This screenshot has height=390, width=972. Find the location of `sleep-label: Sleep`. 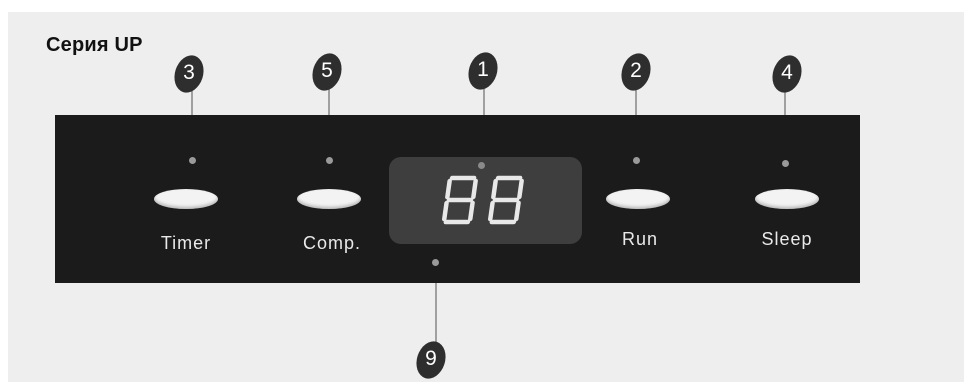

sleep-label: Sleep is located at coordinates (787, 239).